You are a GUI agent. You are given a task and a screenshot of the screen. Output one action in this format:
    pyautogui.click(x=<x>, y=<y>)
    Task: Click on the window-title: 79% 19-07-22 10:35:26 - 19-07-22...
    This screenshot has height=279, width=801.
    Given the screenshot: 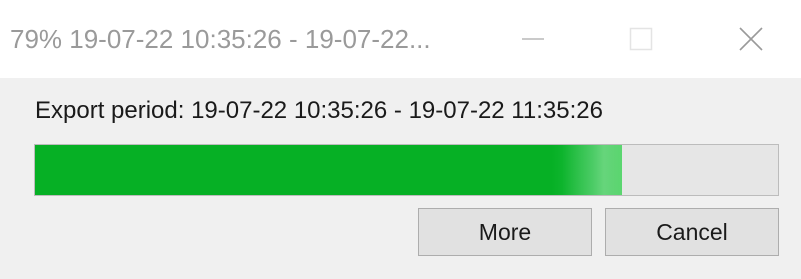 What is the action you would take?
    pyautogui.click(x=220, y=39)
    